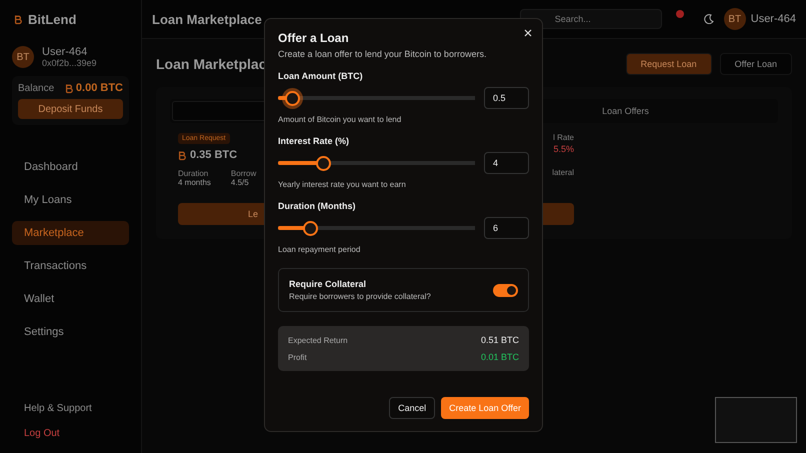 The height and width of the screenshot is (453, 806). Describe the element at coordinates (506, 98) in the screenshot. I see `number-field: 0.5` at that location.